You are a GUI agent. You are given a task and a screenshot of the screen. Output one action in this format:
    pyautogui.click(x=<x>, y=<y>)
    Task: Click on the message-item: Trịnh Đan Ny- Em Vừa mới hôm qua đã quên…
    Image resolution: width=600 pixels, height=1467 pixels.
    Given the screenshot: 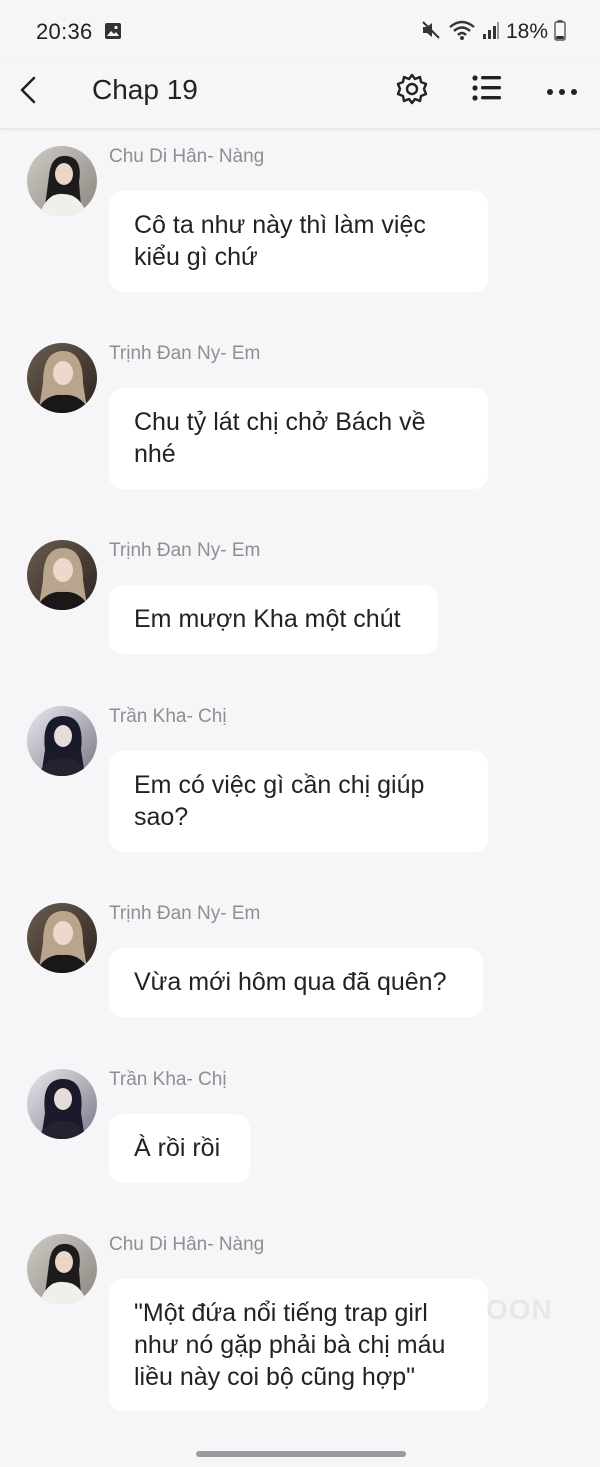 What is the action you would take?
    pyautogui.click(x=300, y=963)
    